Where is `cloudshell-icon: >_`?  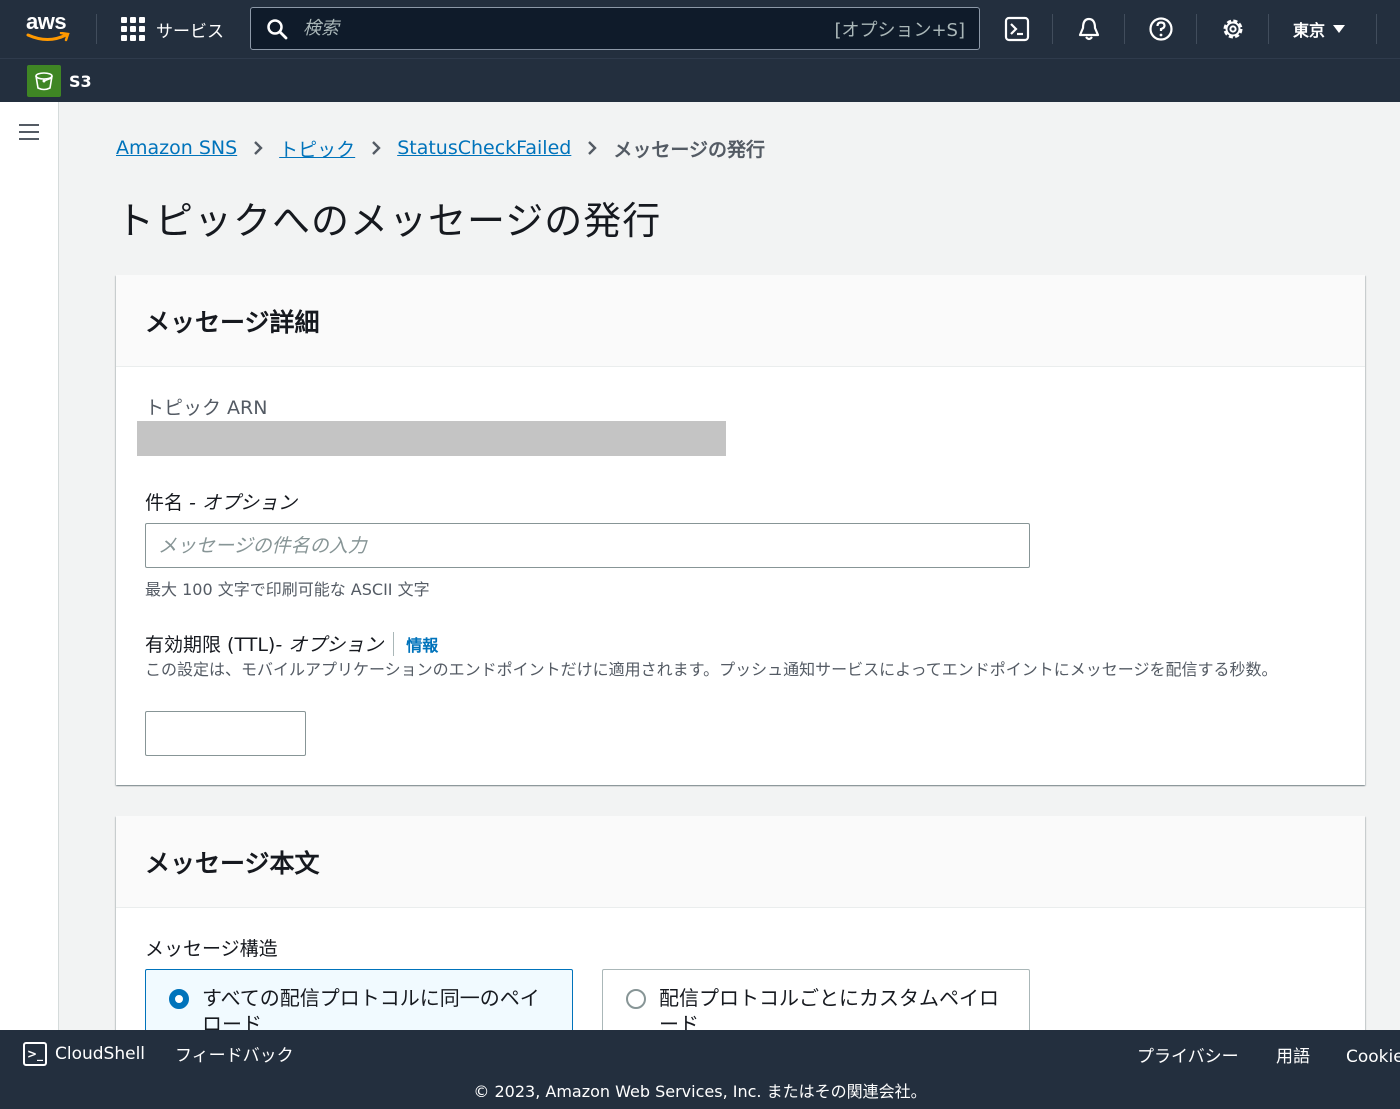
cloudshell-icon: >_ is located at coordinates (35, 1054).